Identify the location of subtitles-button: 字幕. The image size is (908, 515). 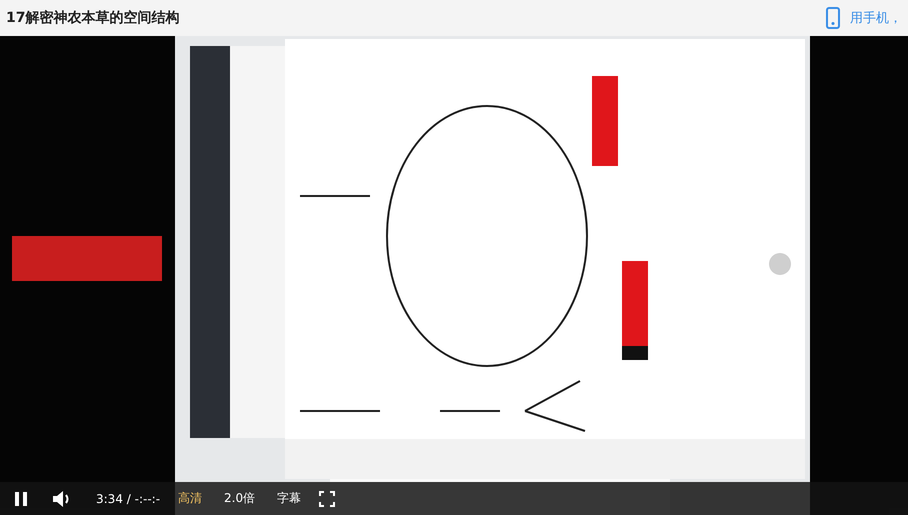
(289, 498).